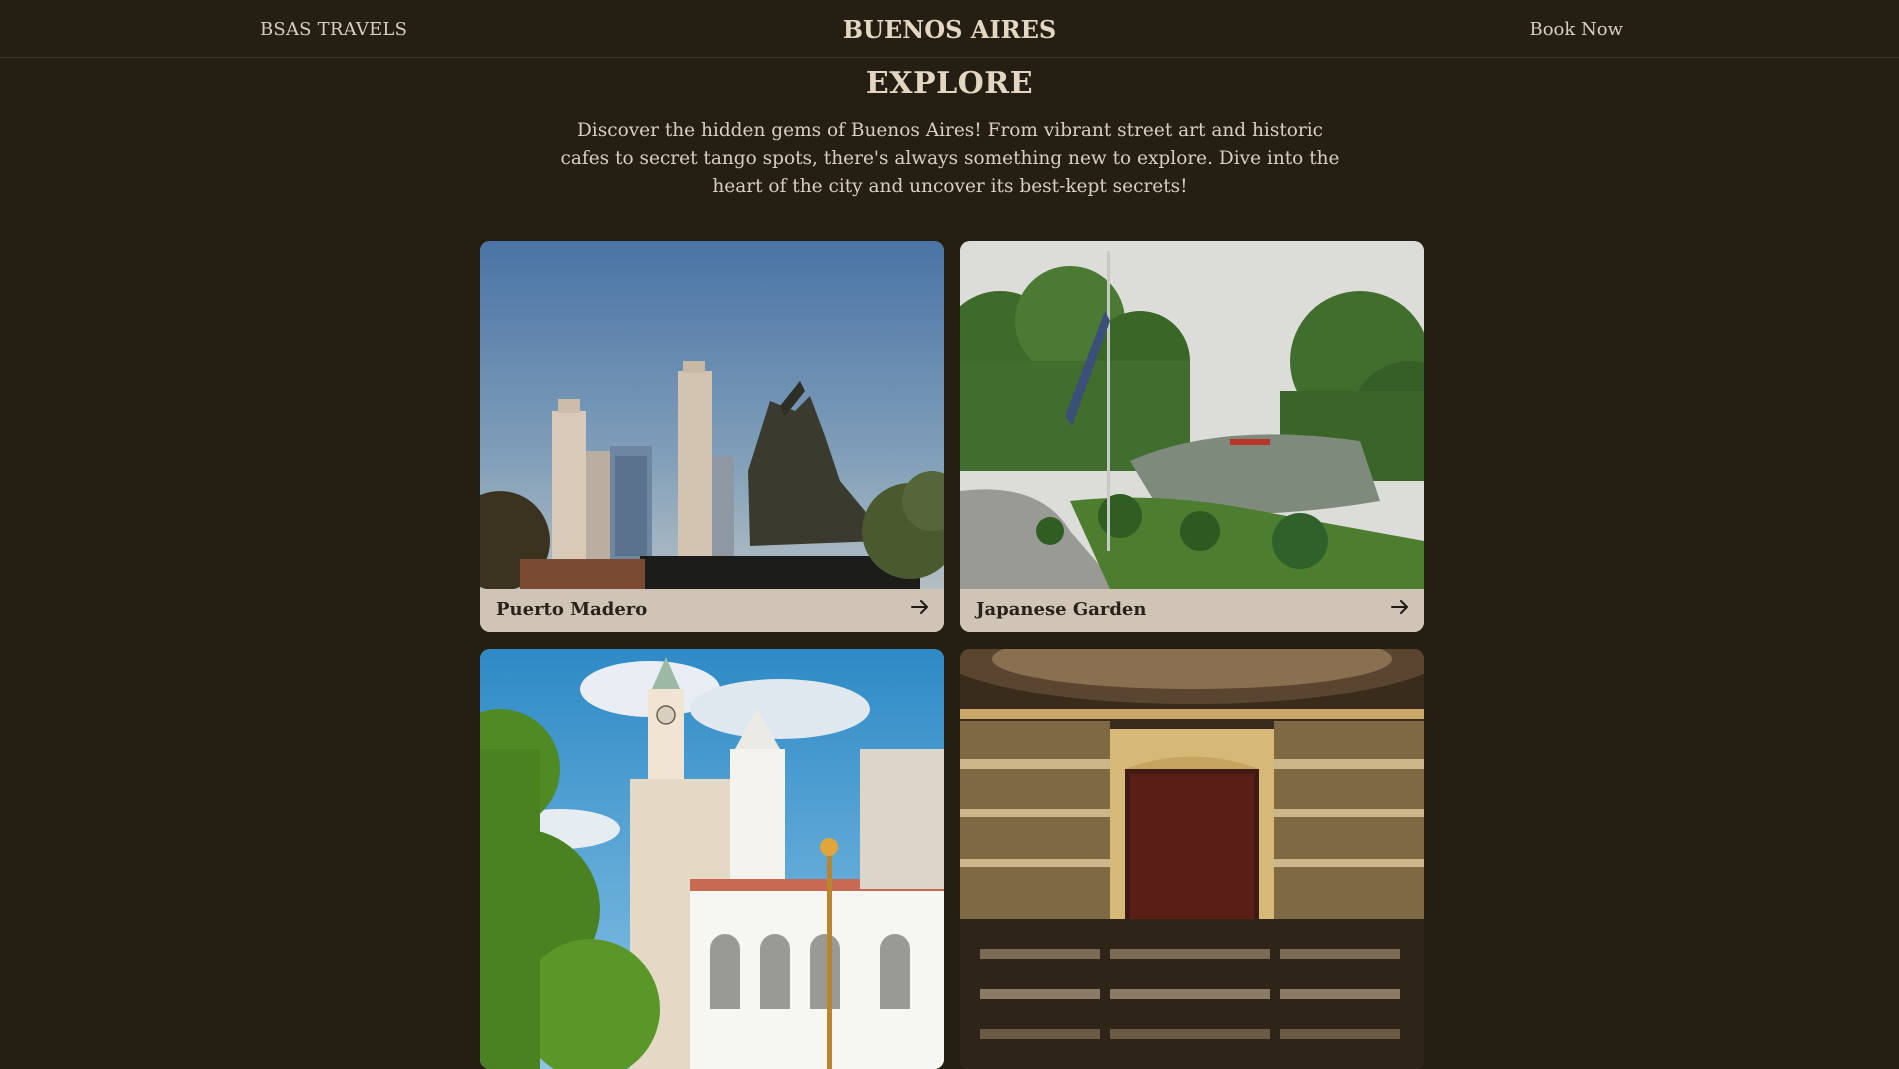  Describe the element at coordinates (949, 83) in the screenshot. I see `explore-heading: EXPLORE` at that location.